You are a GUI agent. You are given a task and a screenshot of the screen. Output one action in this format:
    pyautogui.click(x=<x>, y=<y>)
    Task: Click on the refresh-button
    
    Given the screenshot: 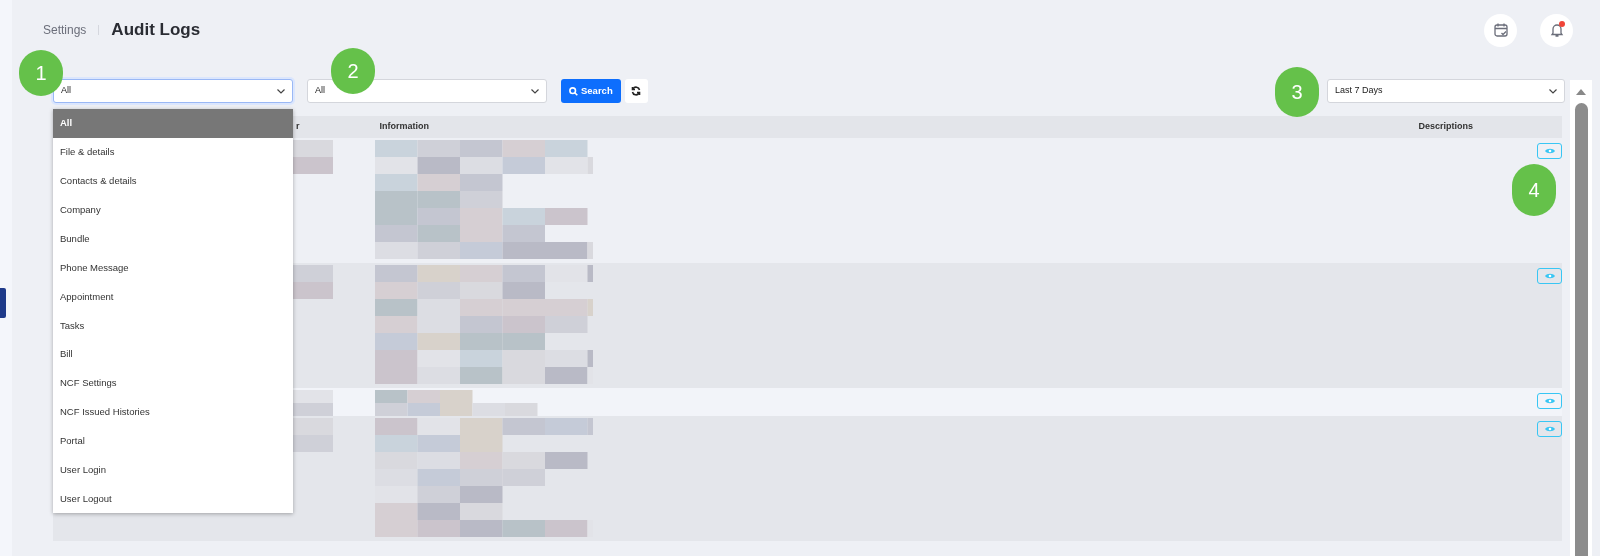 What is the action you would take?
    pyautogui.click(x=636, y=91)
    